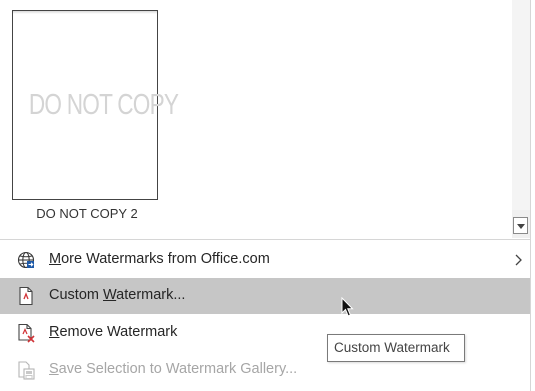  What do you see at coordinates (85, 12) in the screenshot?
I see `thumbnail-shadow` at bounding box center [85, 12].